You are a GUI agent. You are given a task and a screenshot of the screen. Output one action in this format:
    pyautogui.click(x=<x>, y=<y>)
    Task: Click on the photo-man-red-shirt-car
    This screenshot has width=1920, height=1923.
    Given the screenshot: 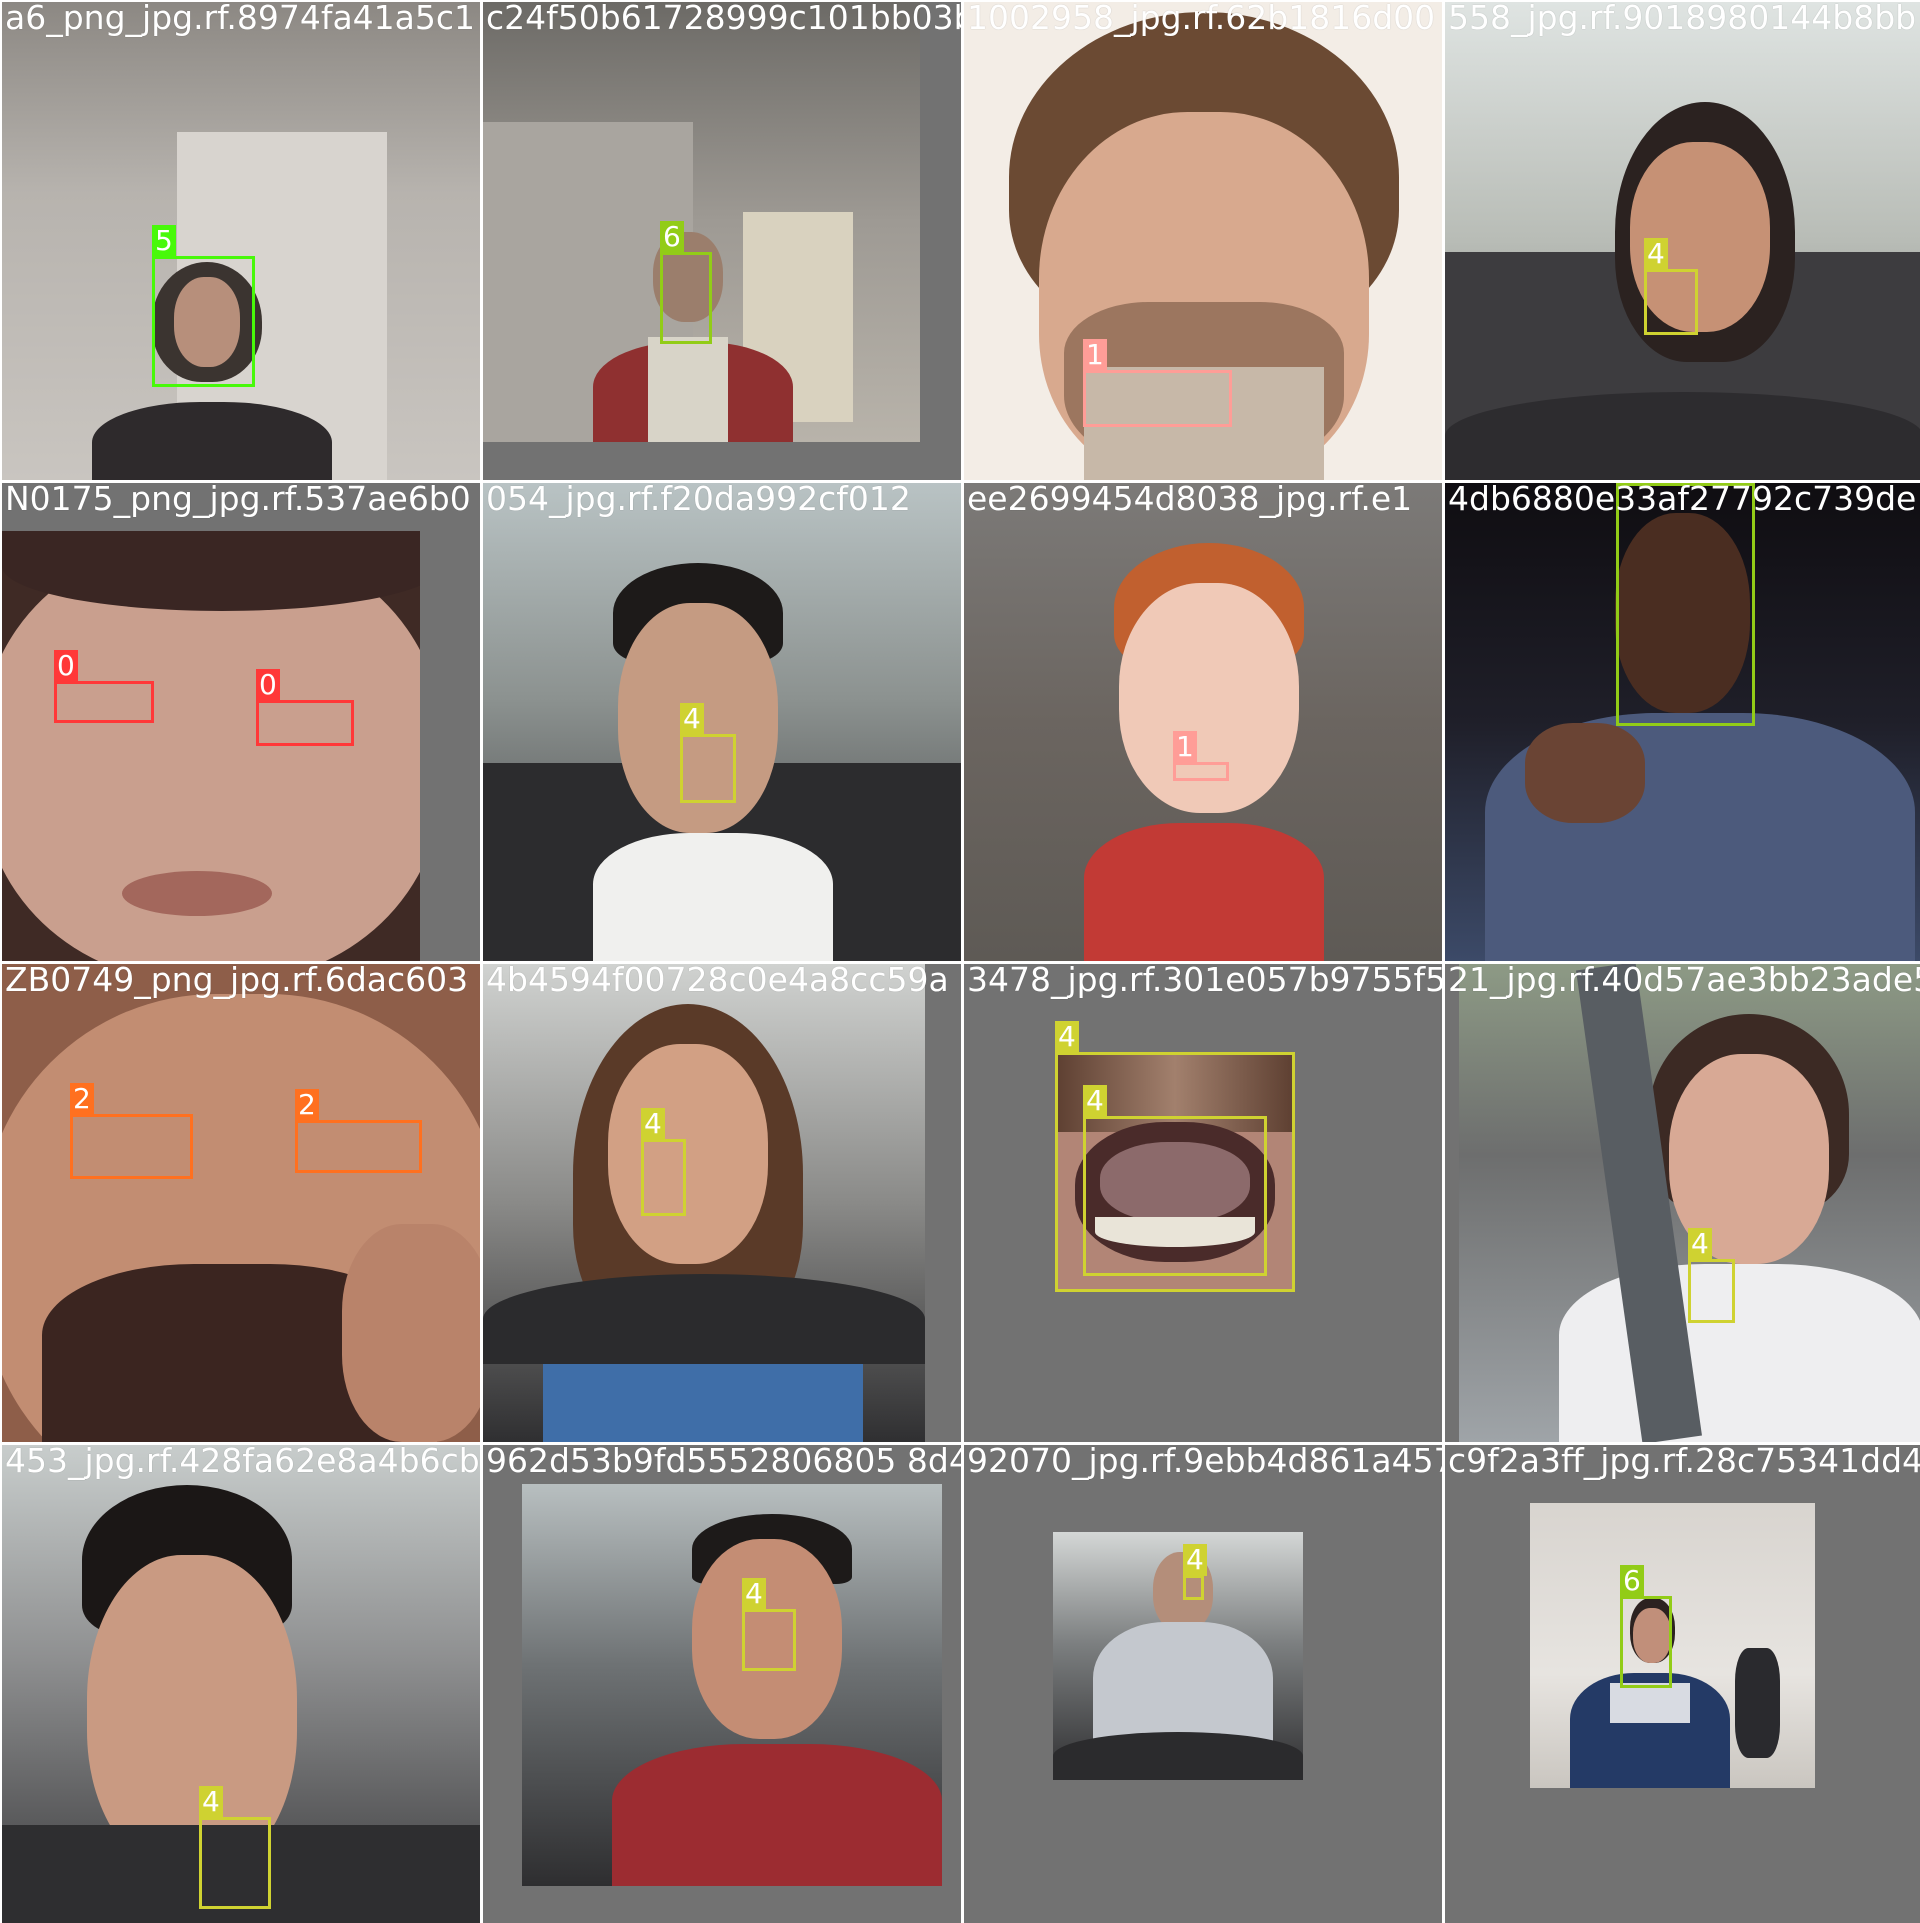 What is the action you would take?
    pyautogui.click(x=732, y=1685)
    